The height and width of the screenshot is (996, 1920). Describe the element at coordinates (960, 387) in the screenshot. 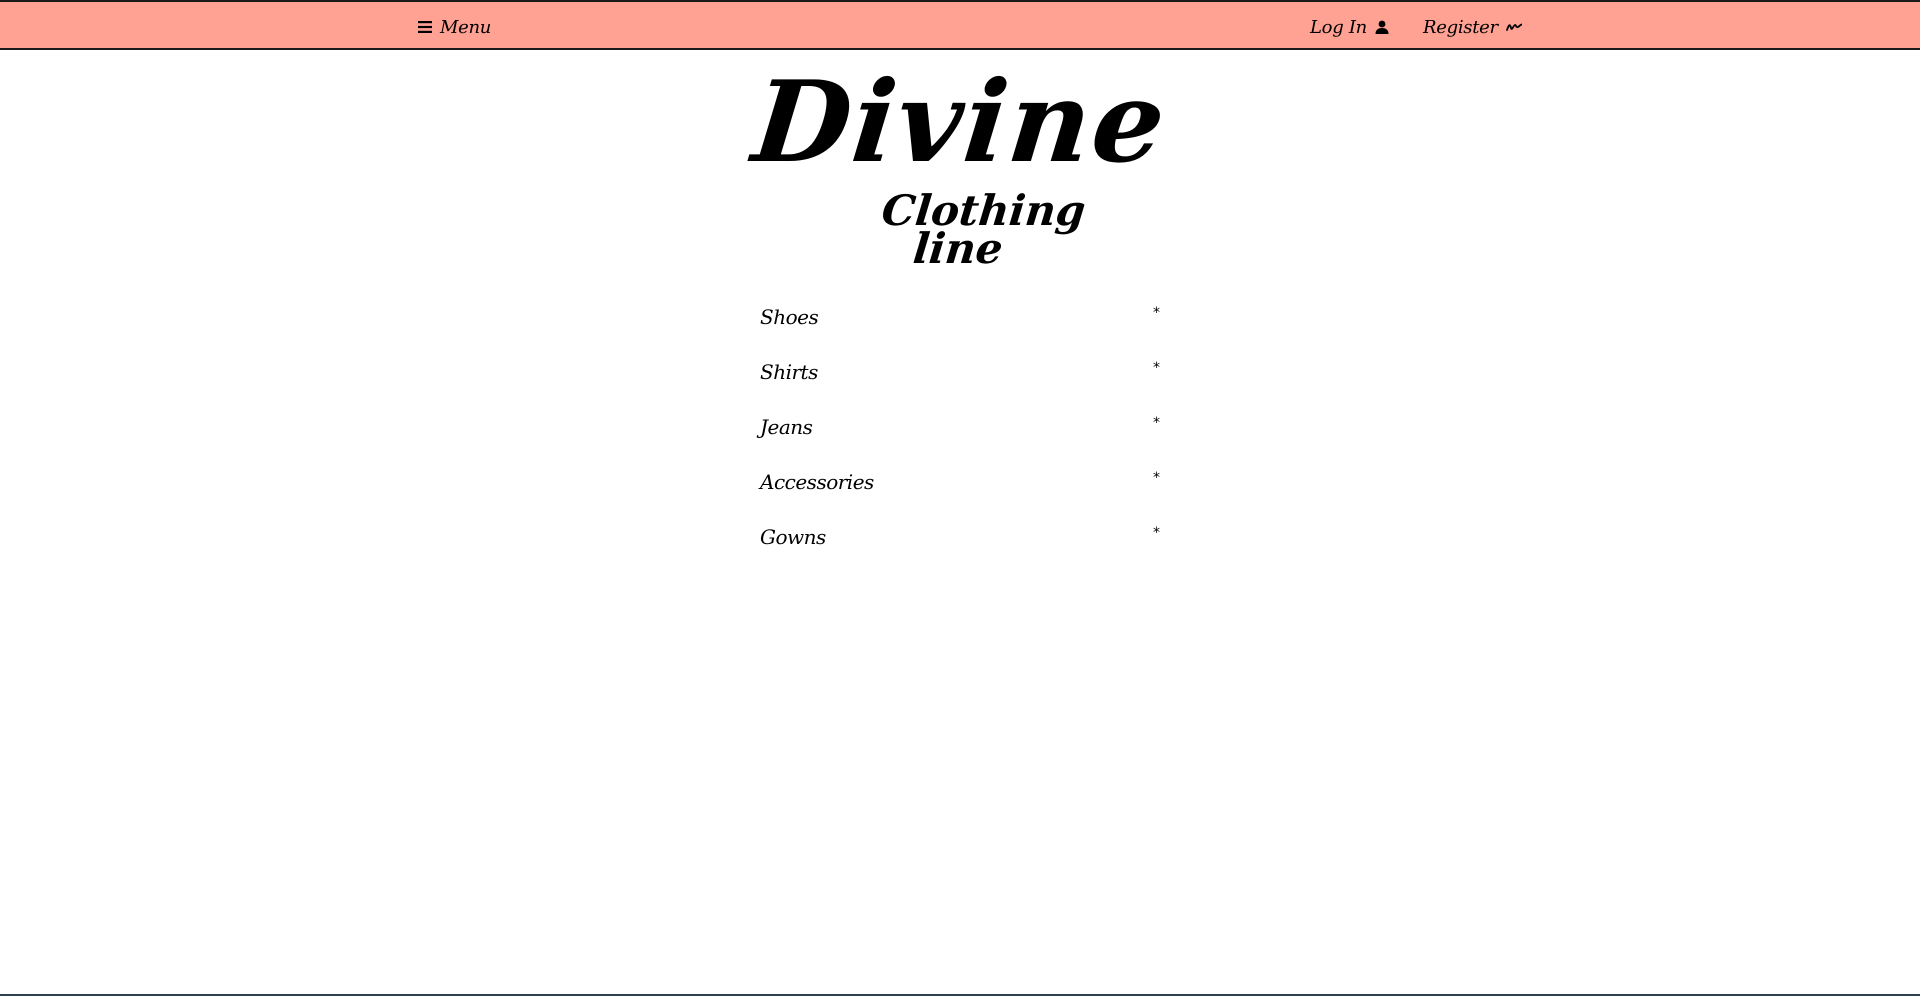

I see `category-item-shirts: Shirts *` at that location.